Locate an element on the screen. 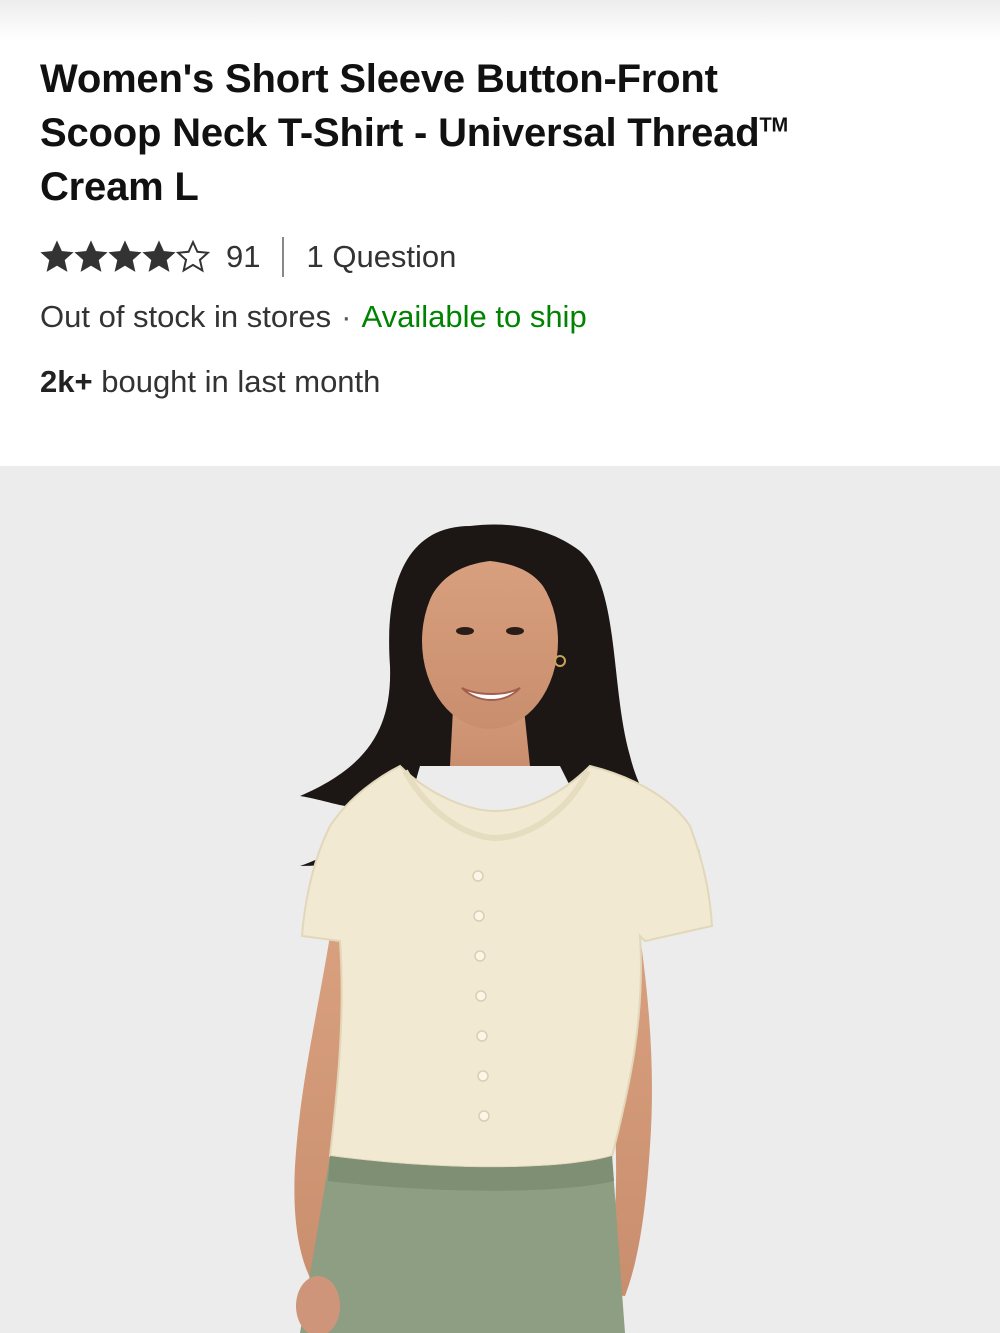 The height and width of the screenshot is (1333, 1000). purchase-count-row: 2k+ bought in last month is located at coordinates (210, 382).